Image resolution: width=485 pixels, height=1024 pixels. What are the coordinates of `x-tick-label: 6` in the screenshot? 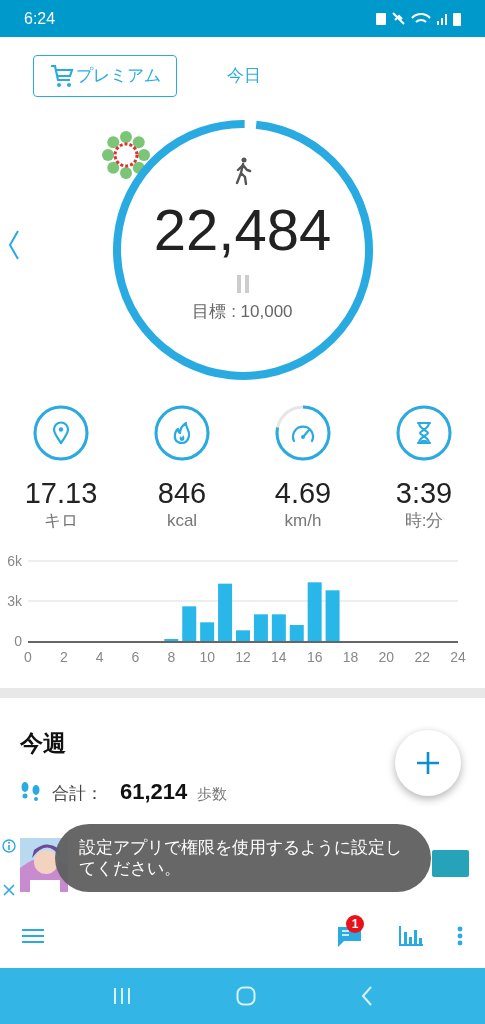 It's located at (135, 657).